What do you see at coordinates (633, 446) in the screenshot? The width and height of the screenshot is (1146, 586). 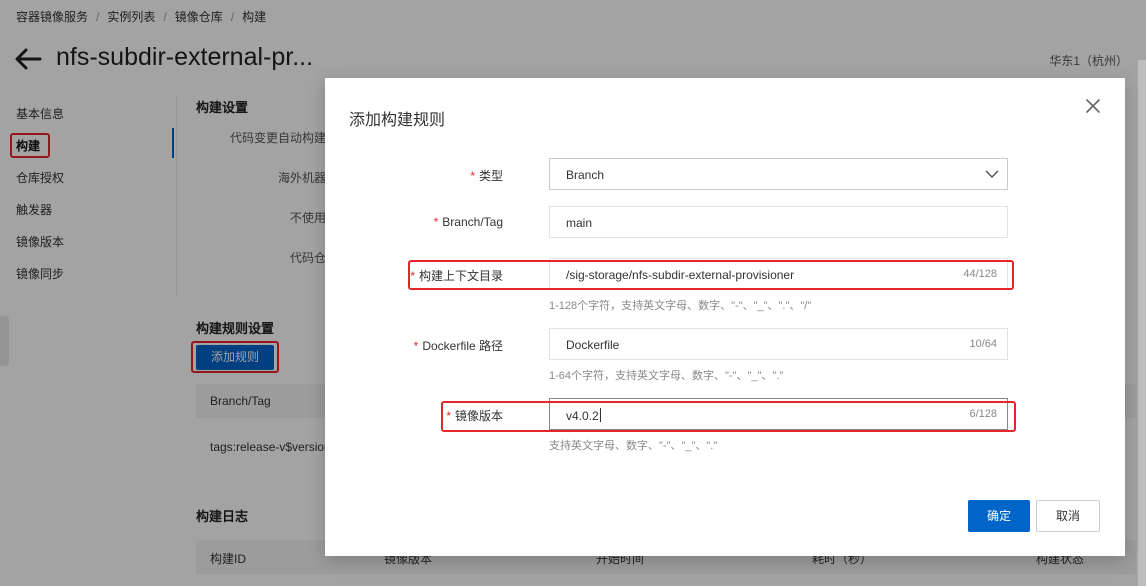 I see `image-version-hint: 支持英文字母、数字、"-"、"_"、"."` at bounding box center [633, 446].